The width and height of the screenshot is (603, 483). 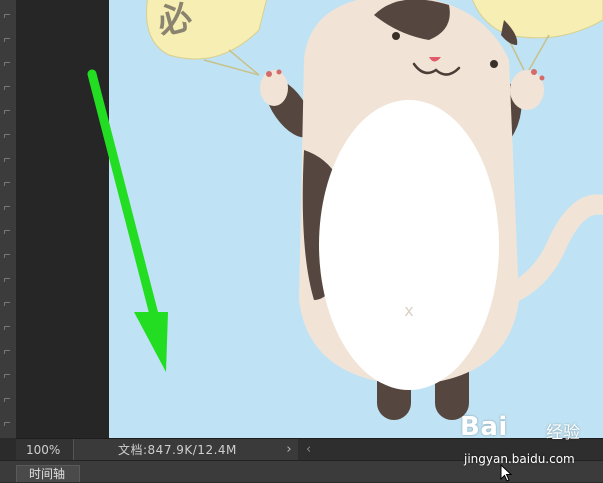 I want to click on chevron-right-icon: ›, so click(x=289, y=450).